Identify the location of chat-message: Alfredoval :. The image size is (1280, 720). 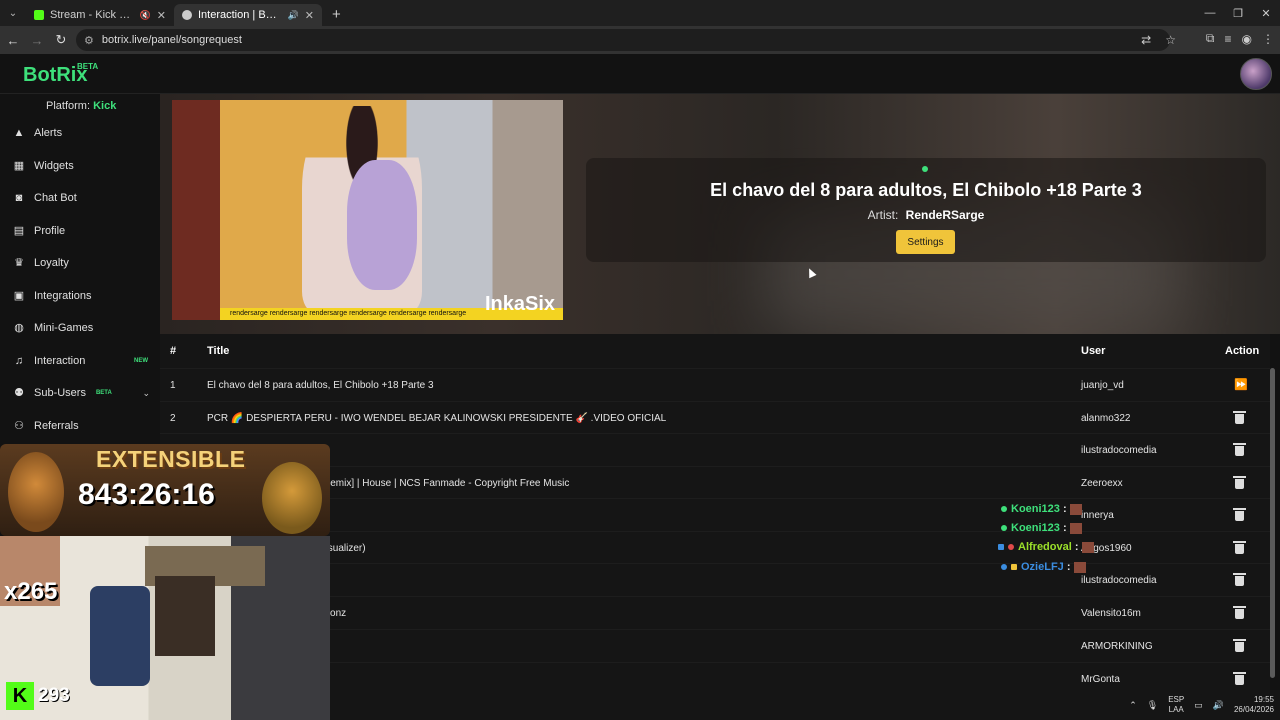
(1046, 547).